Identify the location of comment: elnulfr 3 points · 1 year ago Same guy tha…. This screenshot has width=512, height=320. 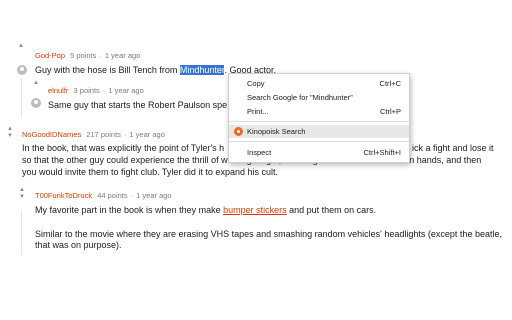
(138, 99).